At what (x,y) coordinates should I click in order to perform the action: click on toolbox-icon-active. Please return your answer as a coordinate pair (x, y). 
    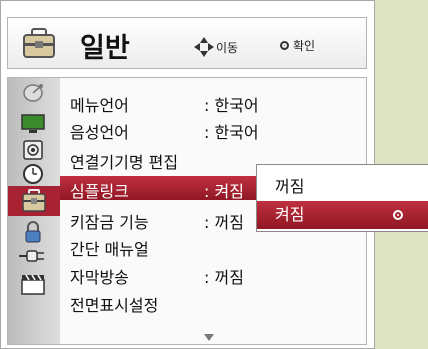
    Looking at the image, I should click on (34, 201).